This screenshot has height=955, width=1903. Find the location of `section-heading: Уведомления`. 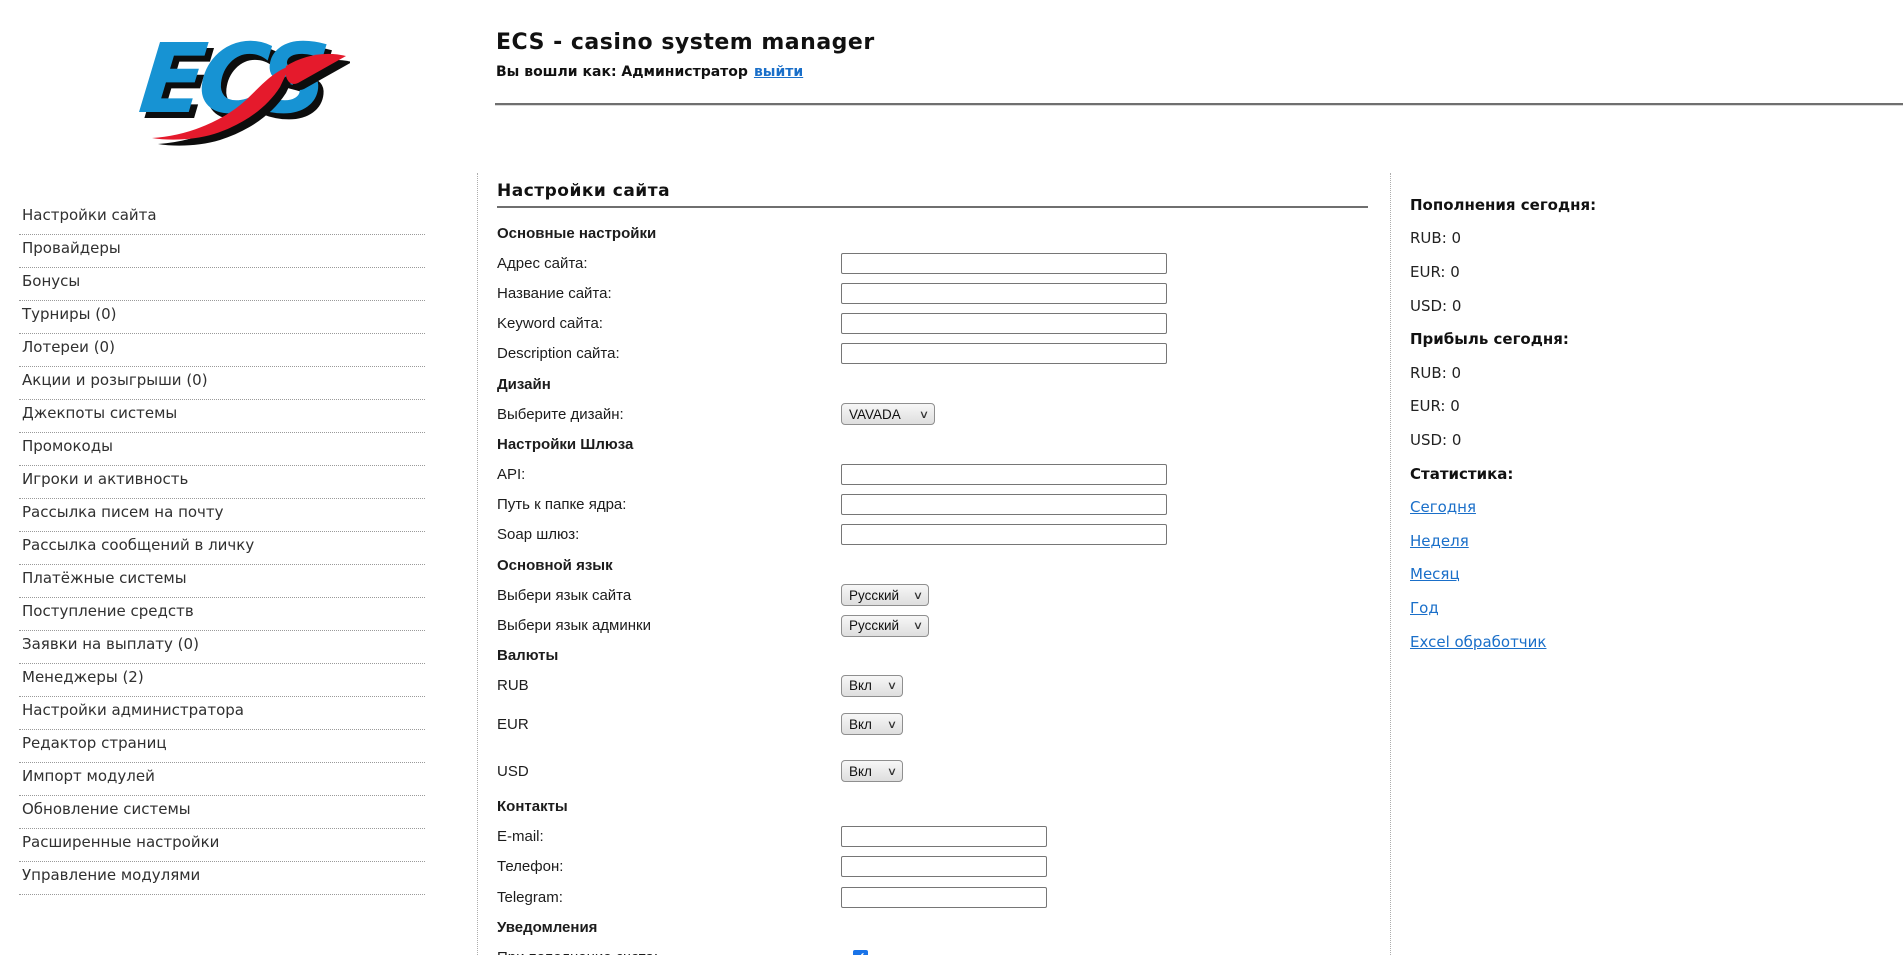

section-heading: Уведомления is located at coordinates (547, 927).